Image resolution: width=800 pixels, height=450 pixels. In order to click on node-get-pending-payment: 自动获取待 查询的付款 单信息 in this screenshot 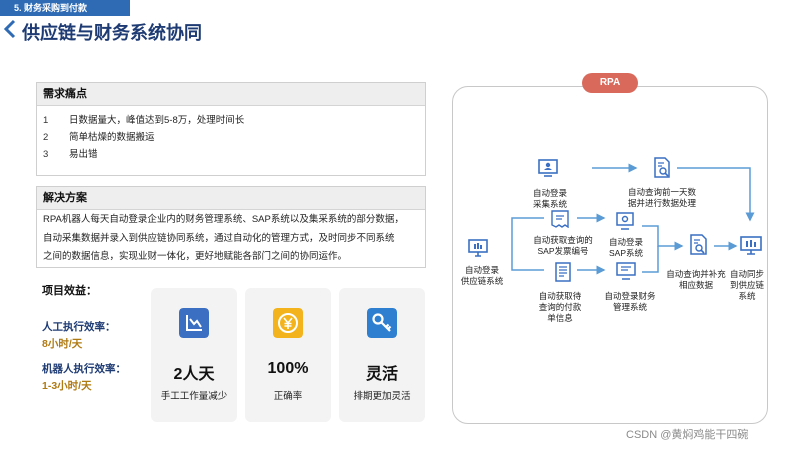, I will do `click(560, 307)`.